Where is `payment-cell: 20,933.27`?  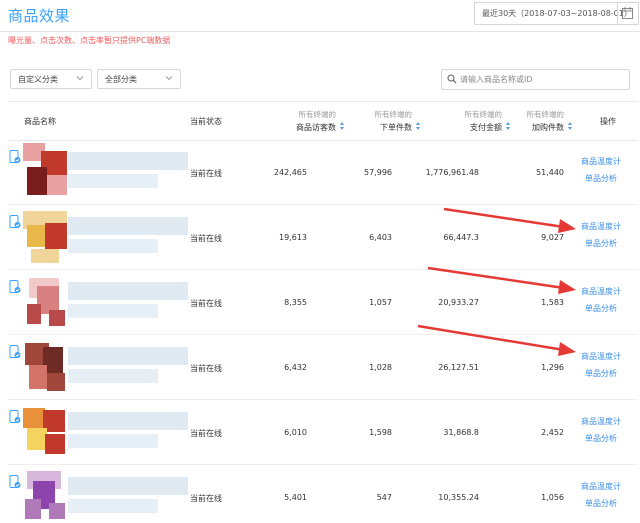 payment-cell: 20,933.27 is located at coordinates (458, 302).